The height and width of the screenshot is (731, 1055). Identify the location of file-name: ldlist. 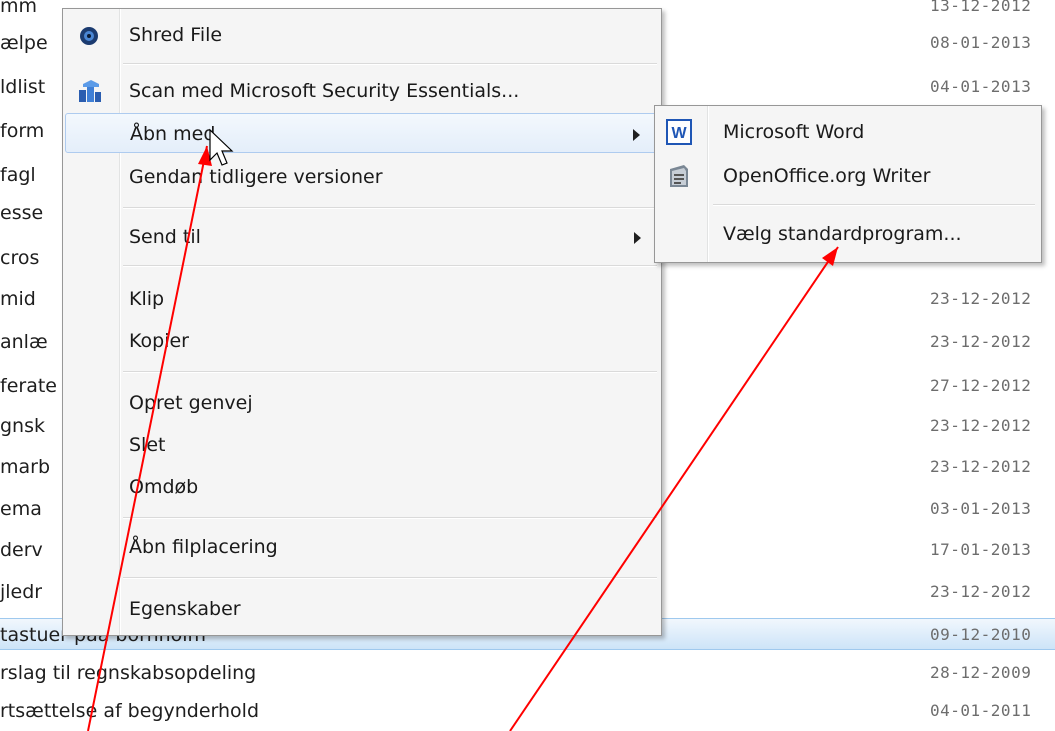
(23, 87).